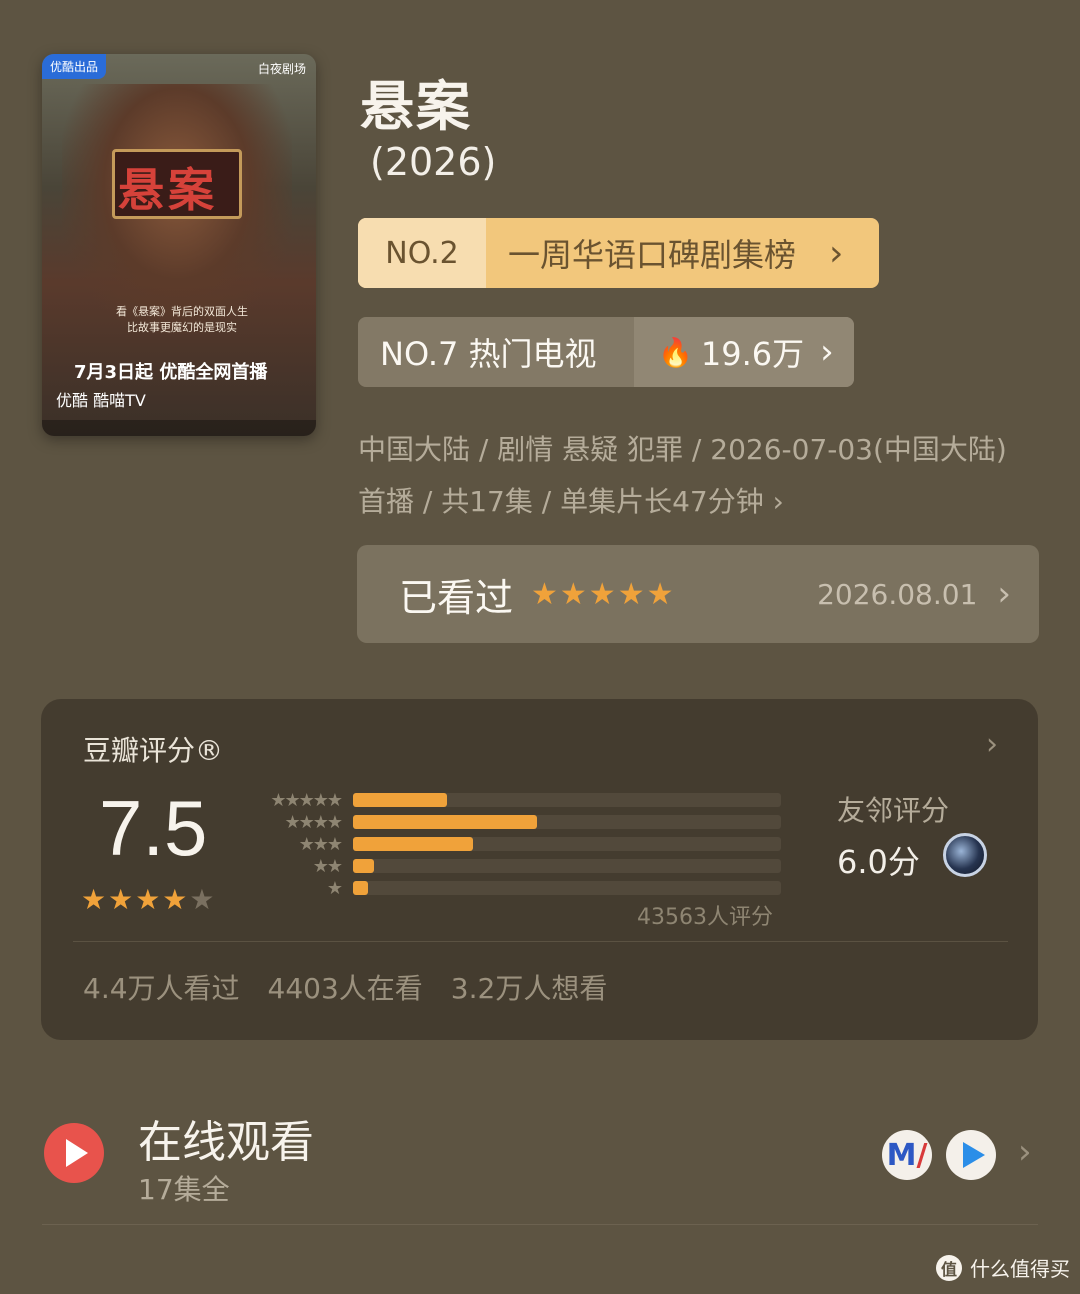  I want to click on douban-score: 7.5, so click(153, 828).